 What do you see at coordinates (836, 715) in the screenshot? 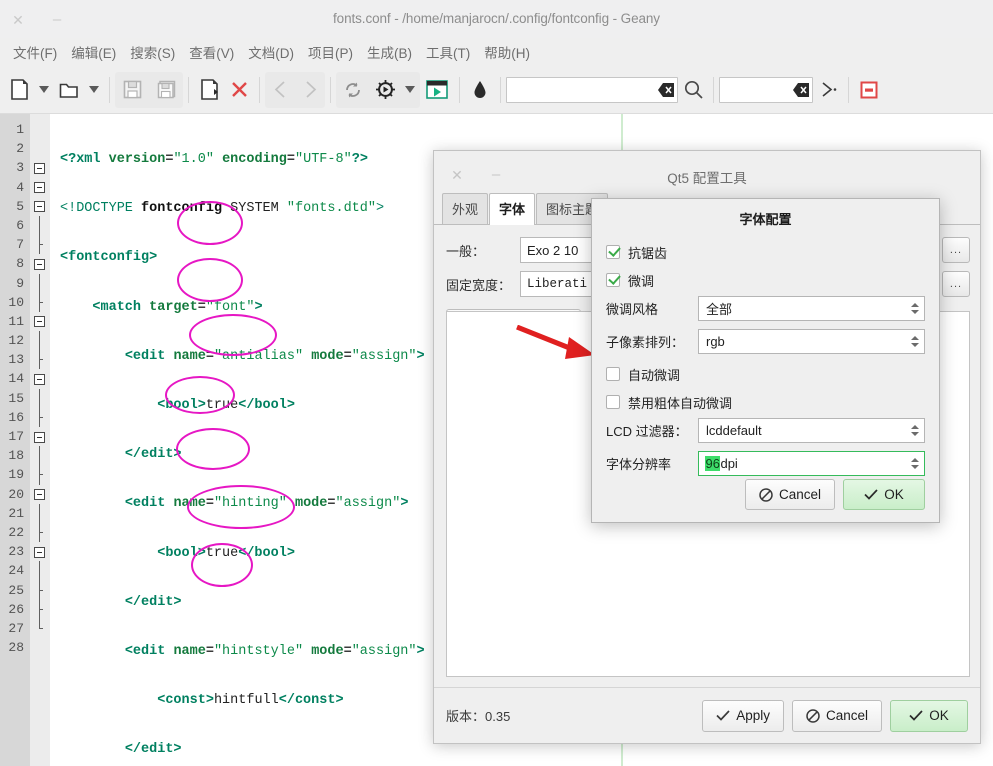
I see `cancel-button: Cancel` at bounding box center [836, 715].